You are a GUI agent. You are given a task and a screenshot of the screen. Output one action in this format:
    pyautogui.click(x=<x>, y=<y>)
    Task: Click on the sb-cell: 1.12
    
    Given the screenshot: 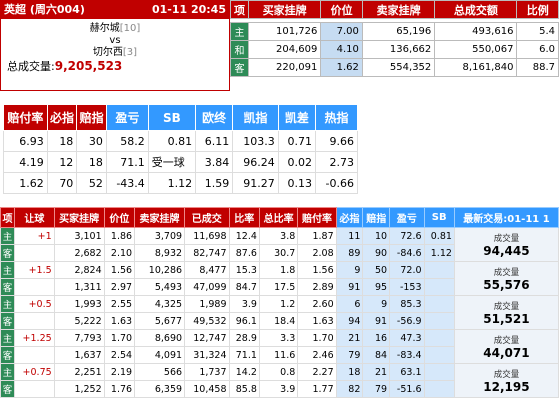 What is the action you would take?
    pyautogui.click(x=439, y=253)
    